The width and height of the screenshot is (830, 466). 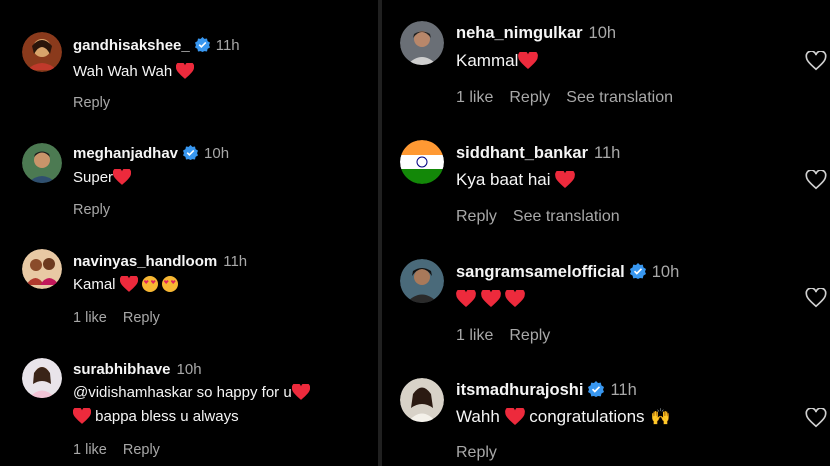 I want to click on comment-text-content: Super, so click(x=93, y=177).